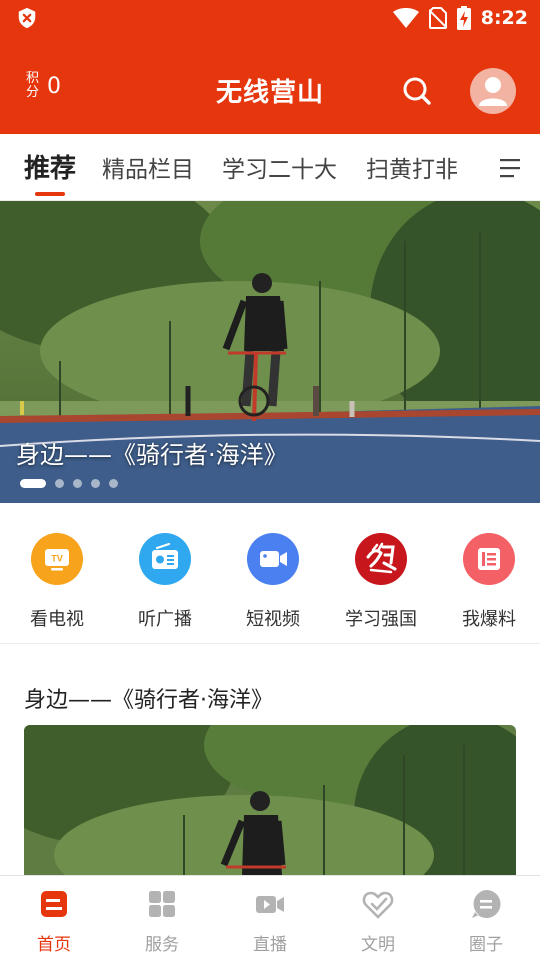  What do you see at coordinates (463, 18) in the screenshot?
I see `battery-charging-icon` at bounding box center [463, 18].